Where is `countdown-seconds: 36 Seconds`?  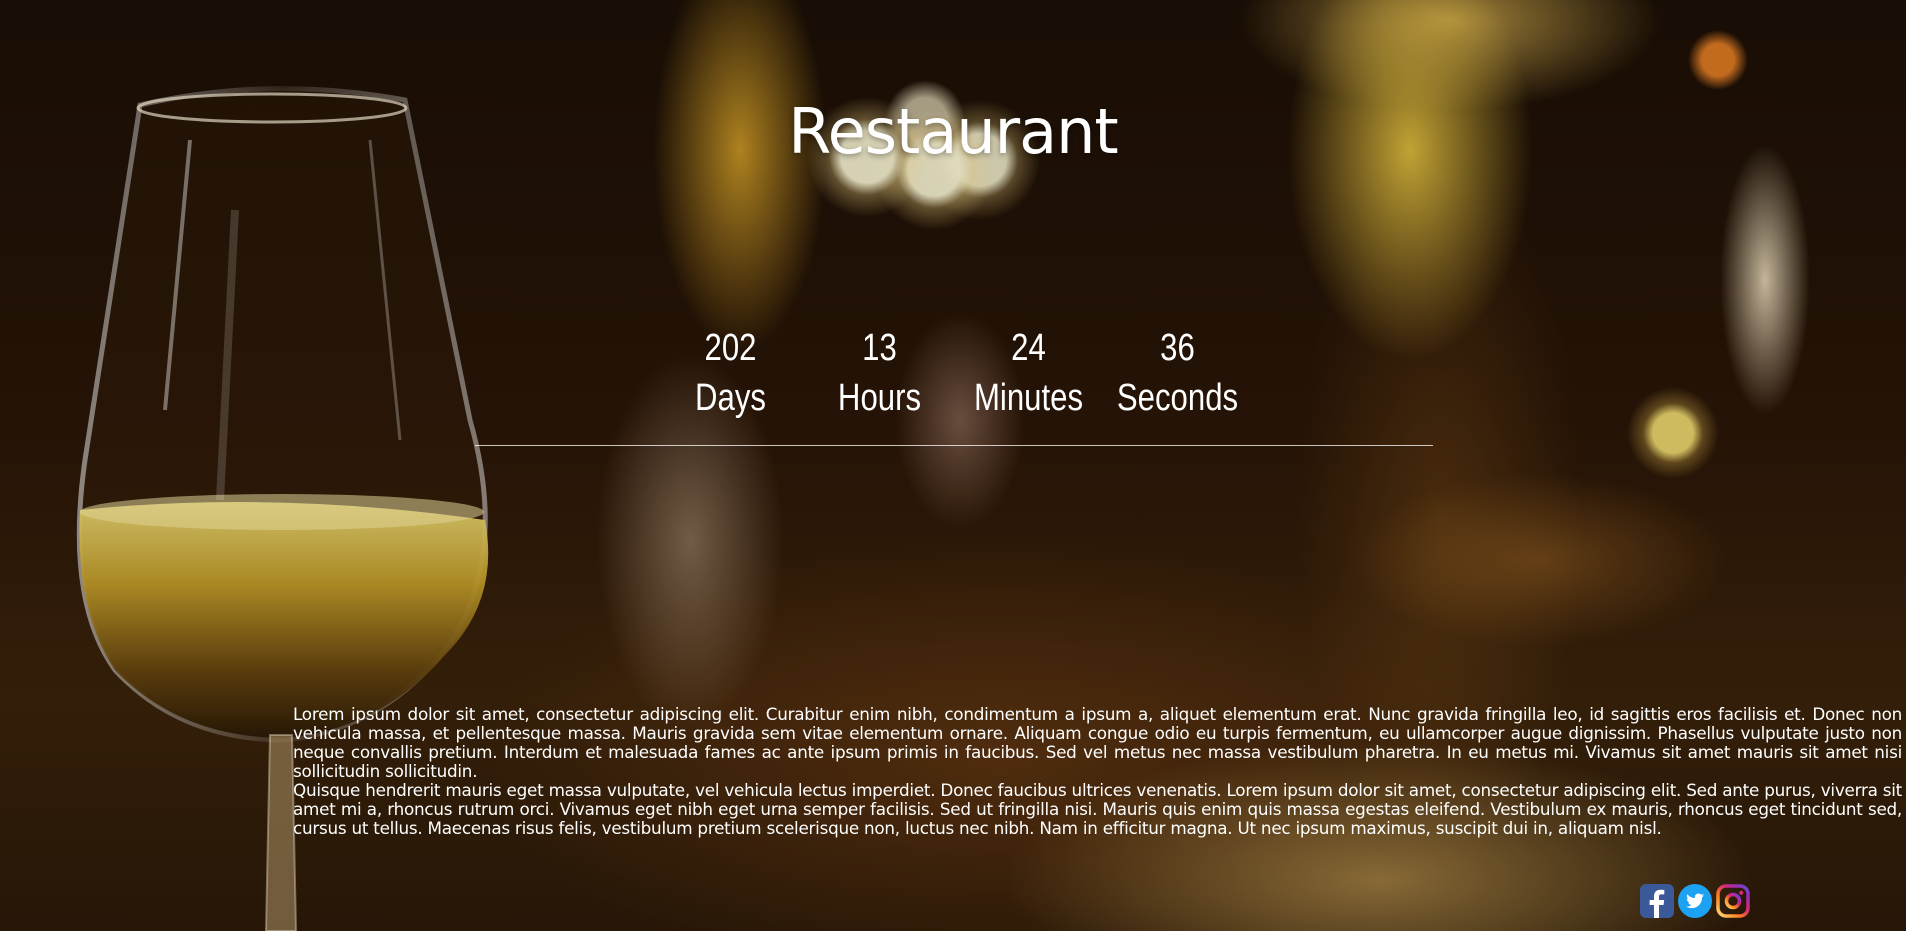 countdown-seconds: 36 Seconds is located at coordinates (1177, 376).